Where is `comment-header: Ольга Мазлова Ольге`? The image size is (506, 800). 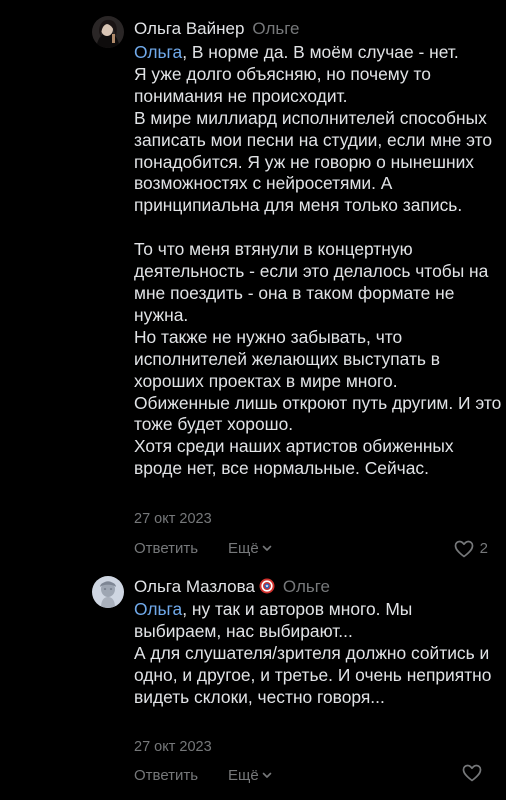 comment-header: Ольга Мазлова Ольге is located at coordinates (232, 587).